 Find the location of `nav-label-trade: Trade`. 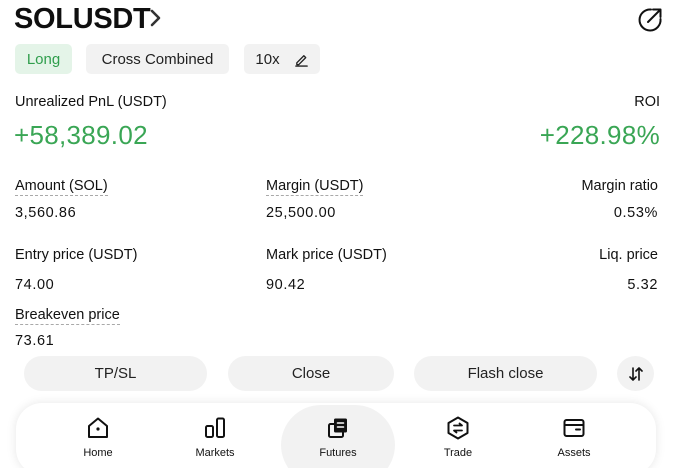

nav-label-trade: Trade is located at coordinates (458, 453).